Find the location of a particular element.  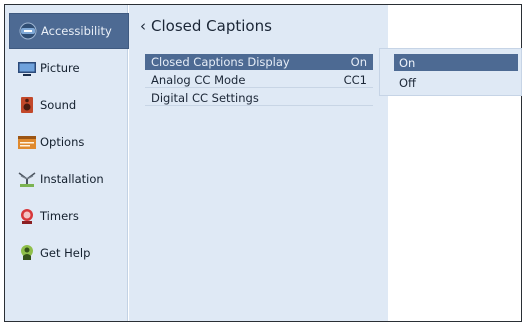

option-label: Off is located at coordinates (407, 82).